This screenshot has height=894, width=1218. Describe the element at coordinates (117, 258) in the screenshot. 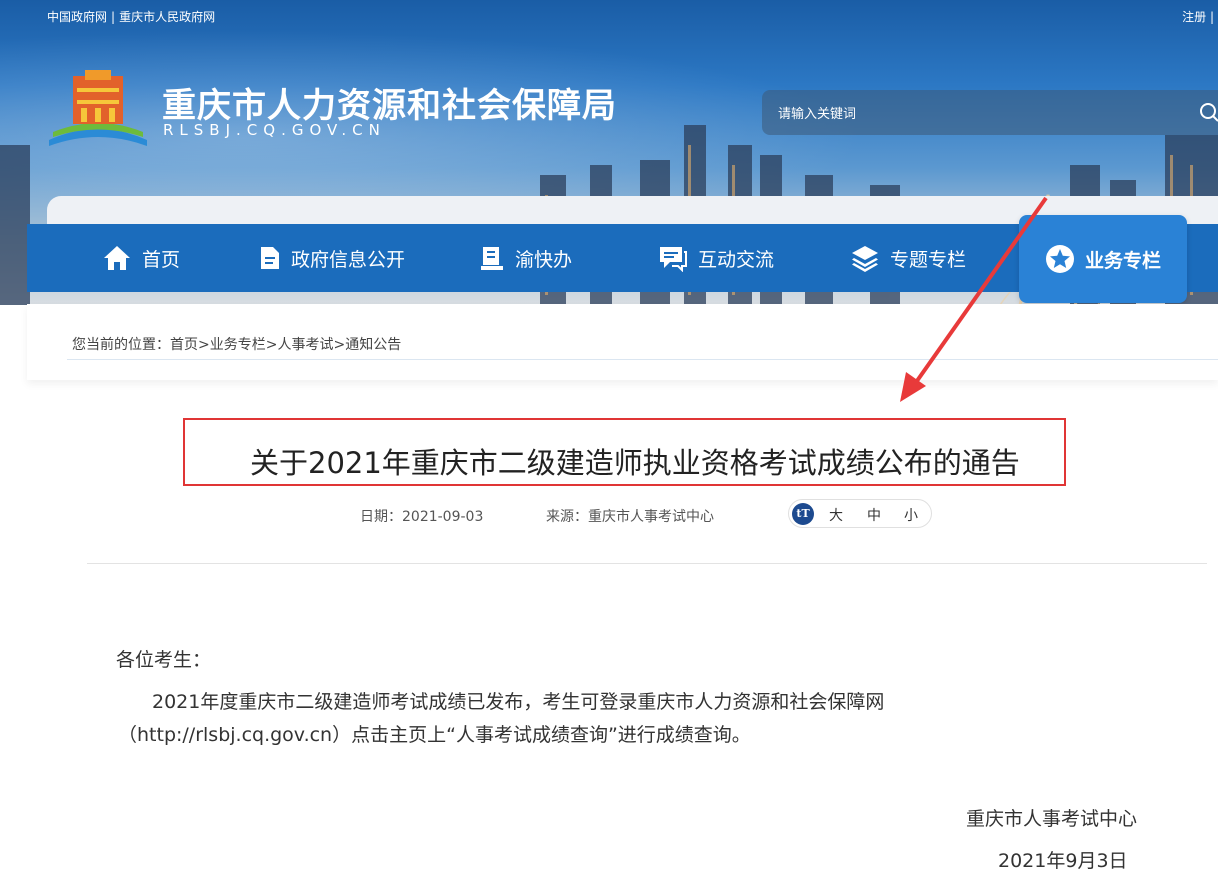

I see `home-icon` at that location.